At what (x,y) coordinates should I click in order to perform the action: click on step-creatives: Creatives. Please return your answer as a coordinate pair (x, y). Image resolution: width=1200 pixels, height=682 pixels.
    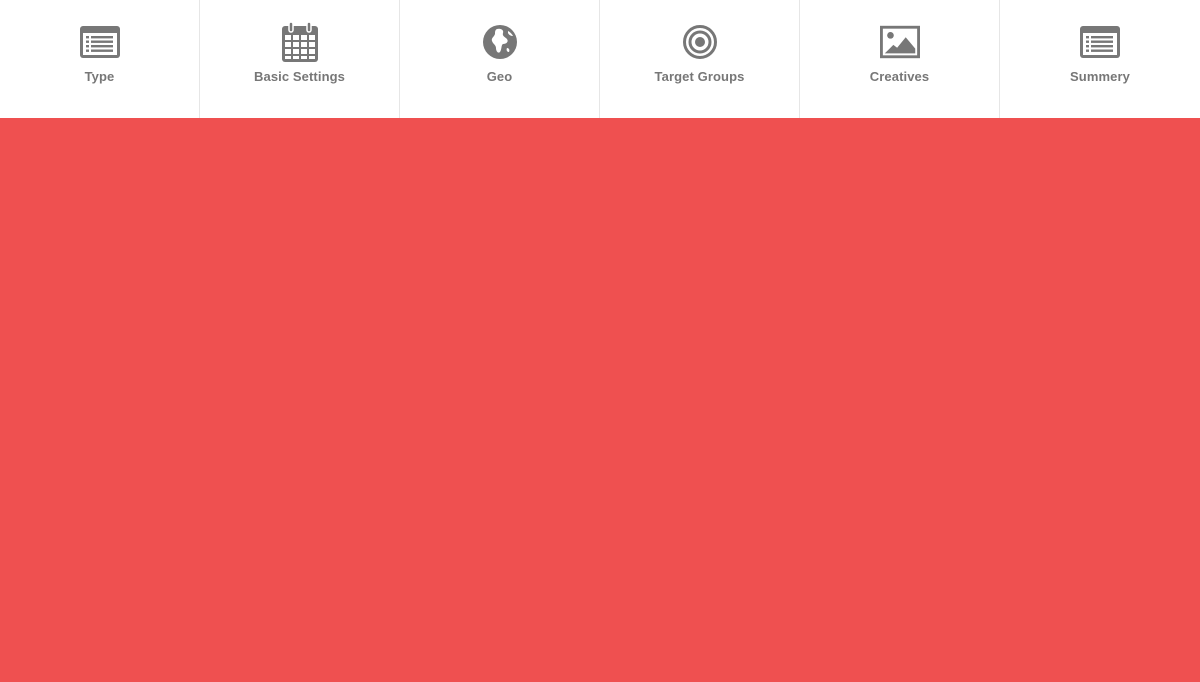
    Looking at the image, I should click on (900, 59).